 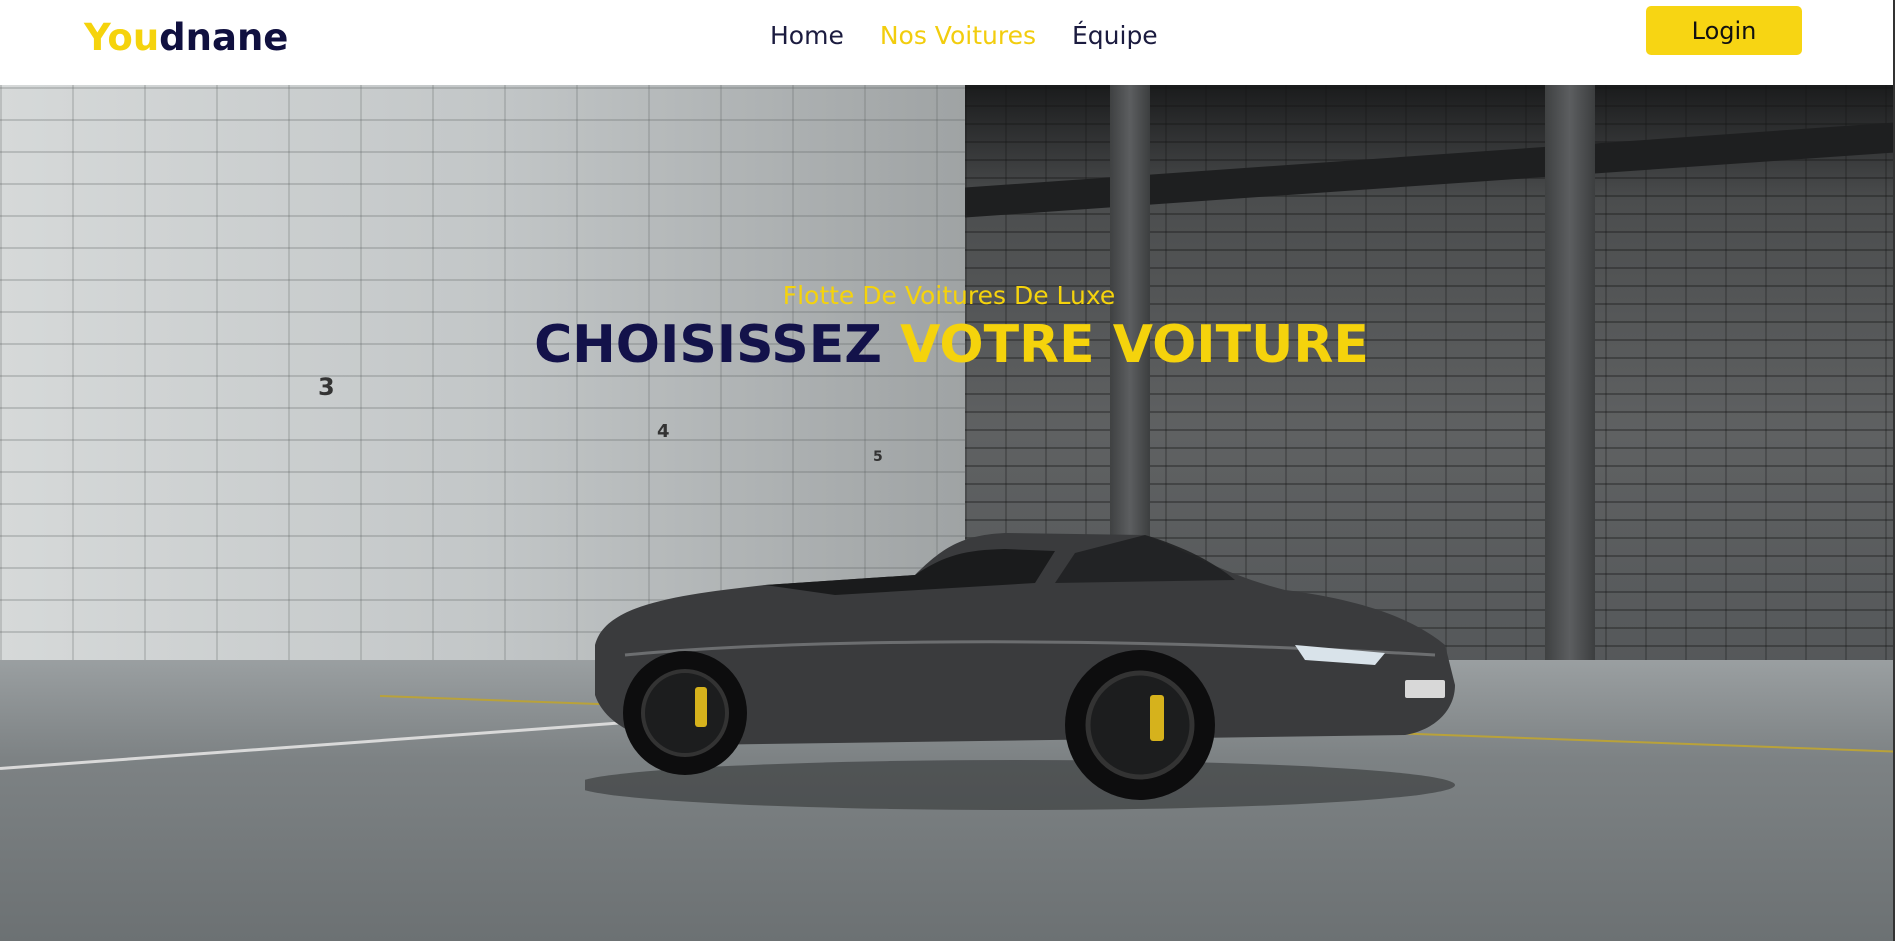 I want to click on header: Youdnane Home Nos Voitures Équipe Login, so click(x=947, y=42).